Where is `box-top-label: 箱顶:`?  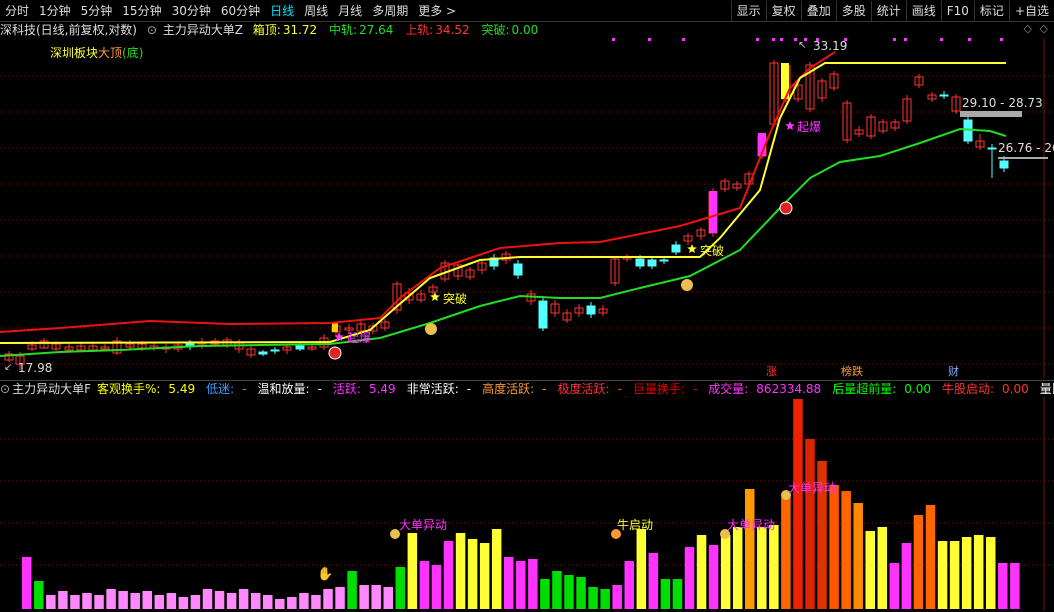 box-top-label: 箱顶: is located at coordinates (266, 30).